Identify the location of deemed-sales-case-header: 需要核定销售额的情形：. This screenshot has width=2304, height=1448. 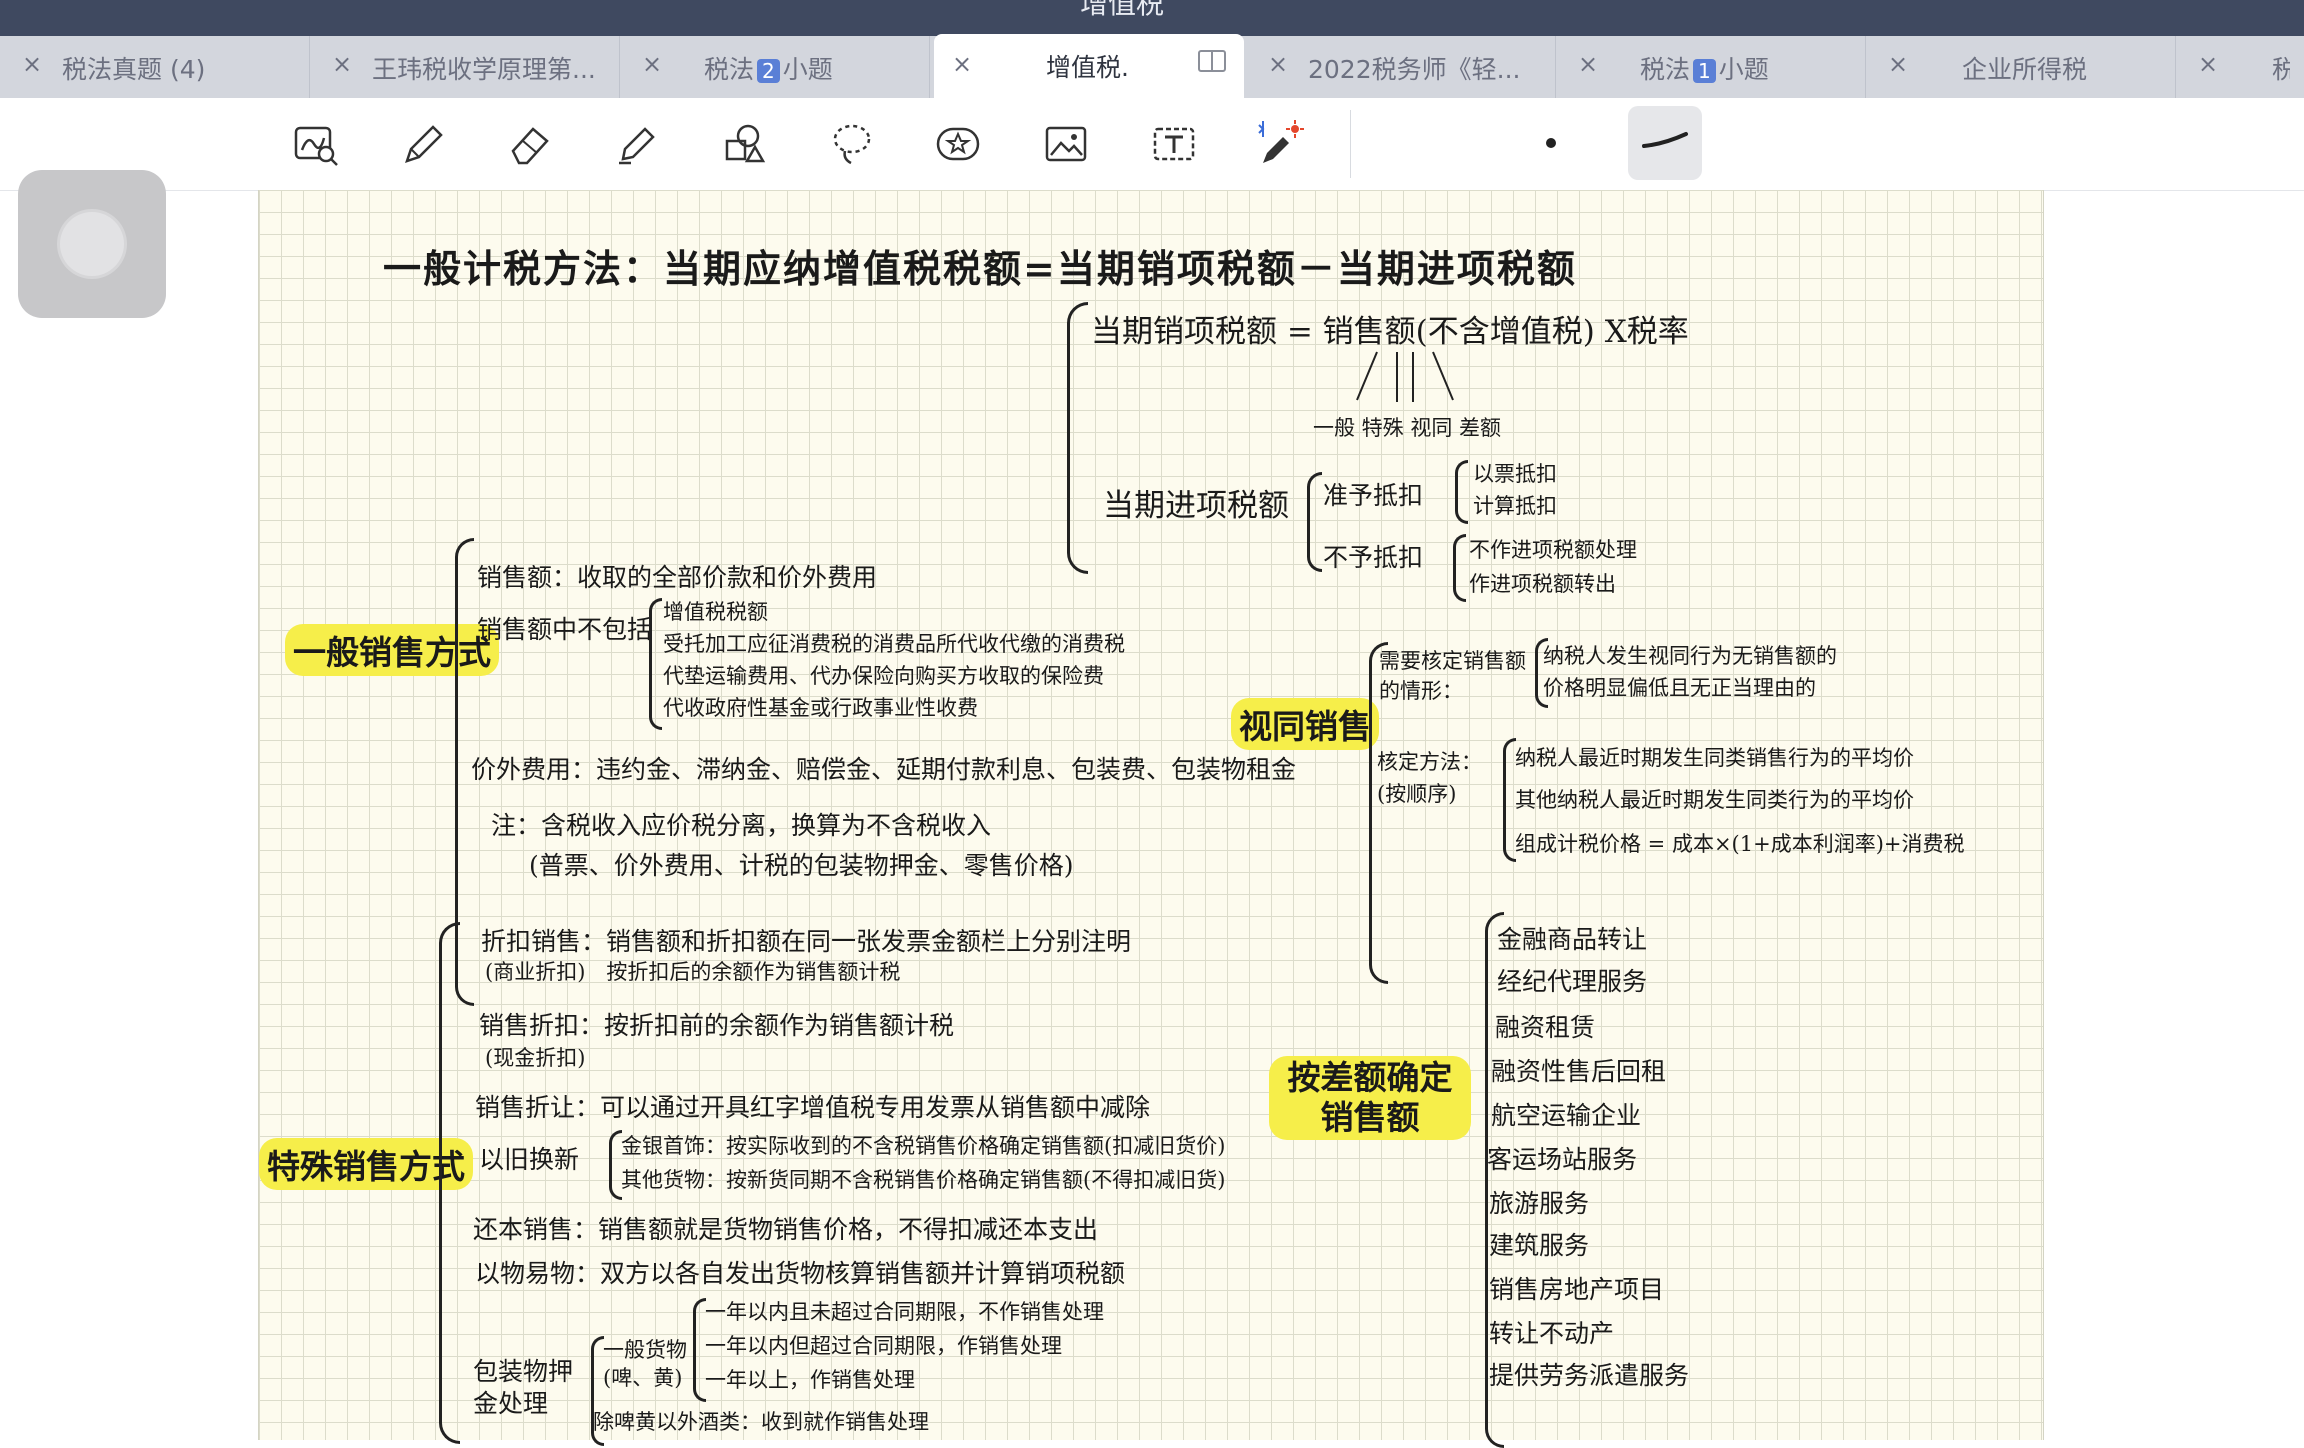
(1452, 676).